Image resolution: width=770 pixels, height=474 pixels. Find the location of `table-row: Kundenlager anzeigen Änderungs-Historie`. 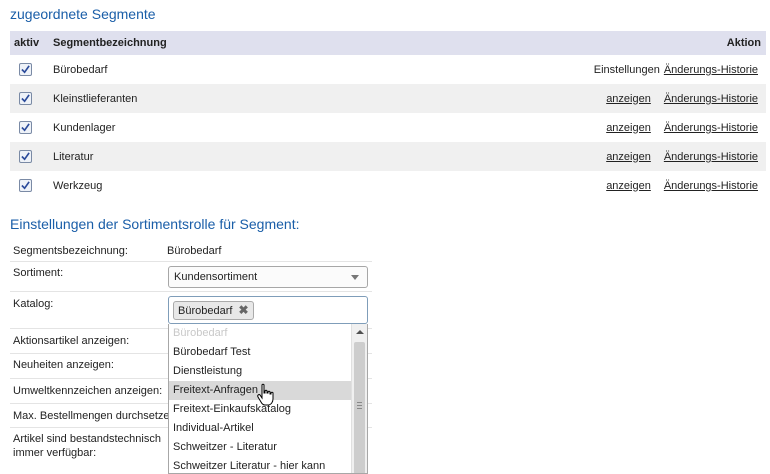

table-row: Kundenlager anzeigen Änderungs-Historie is located at coordinates (388, 127).